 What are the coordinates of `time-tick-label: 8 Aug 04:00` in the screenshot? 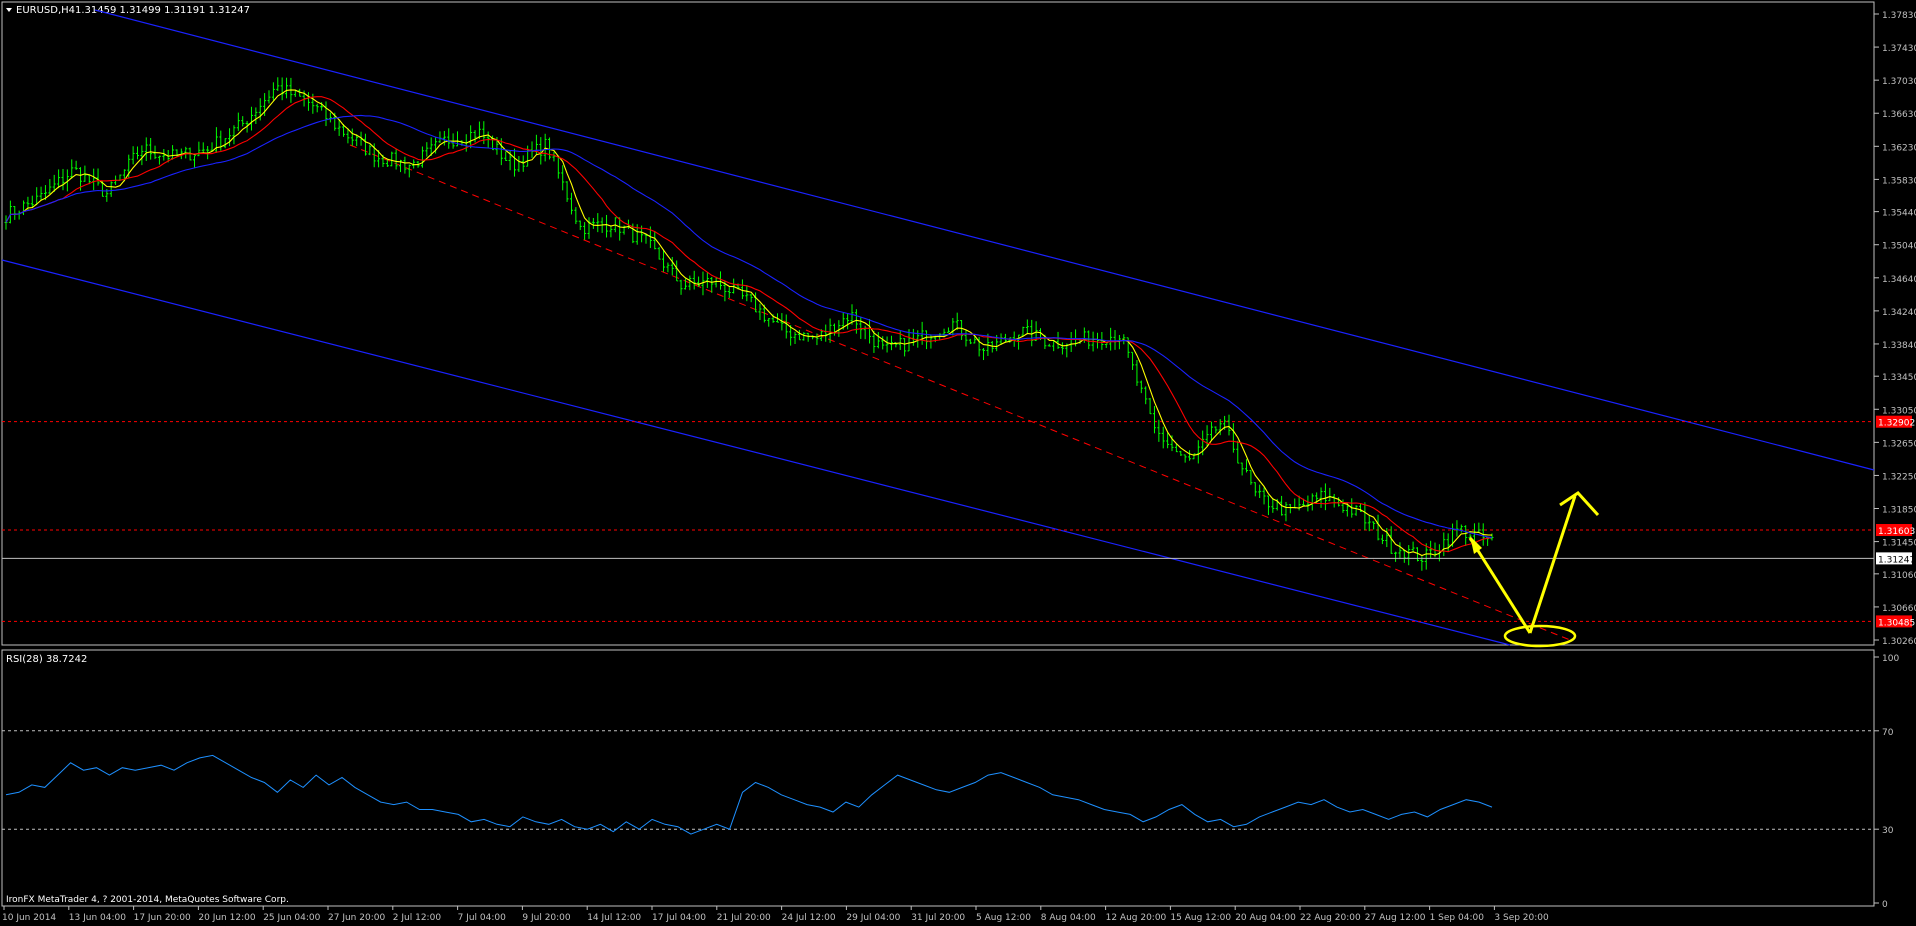 It's located at (1068, 918).